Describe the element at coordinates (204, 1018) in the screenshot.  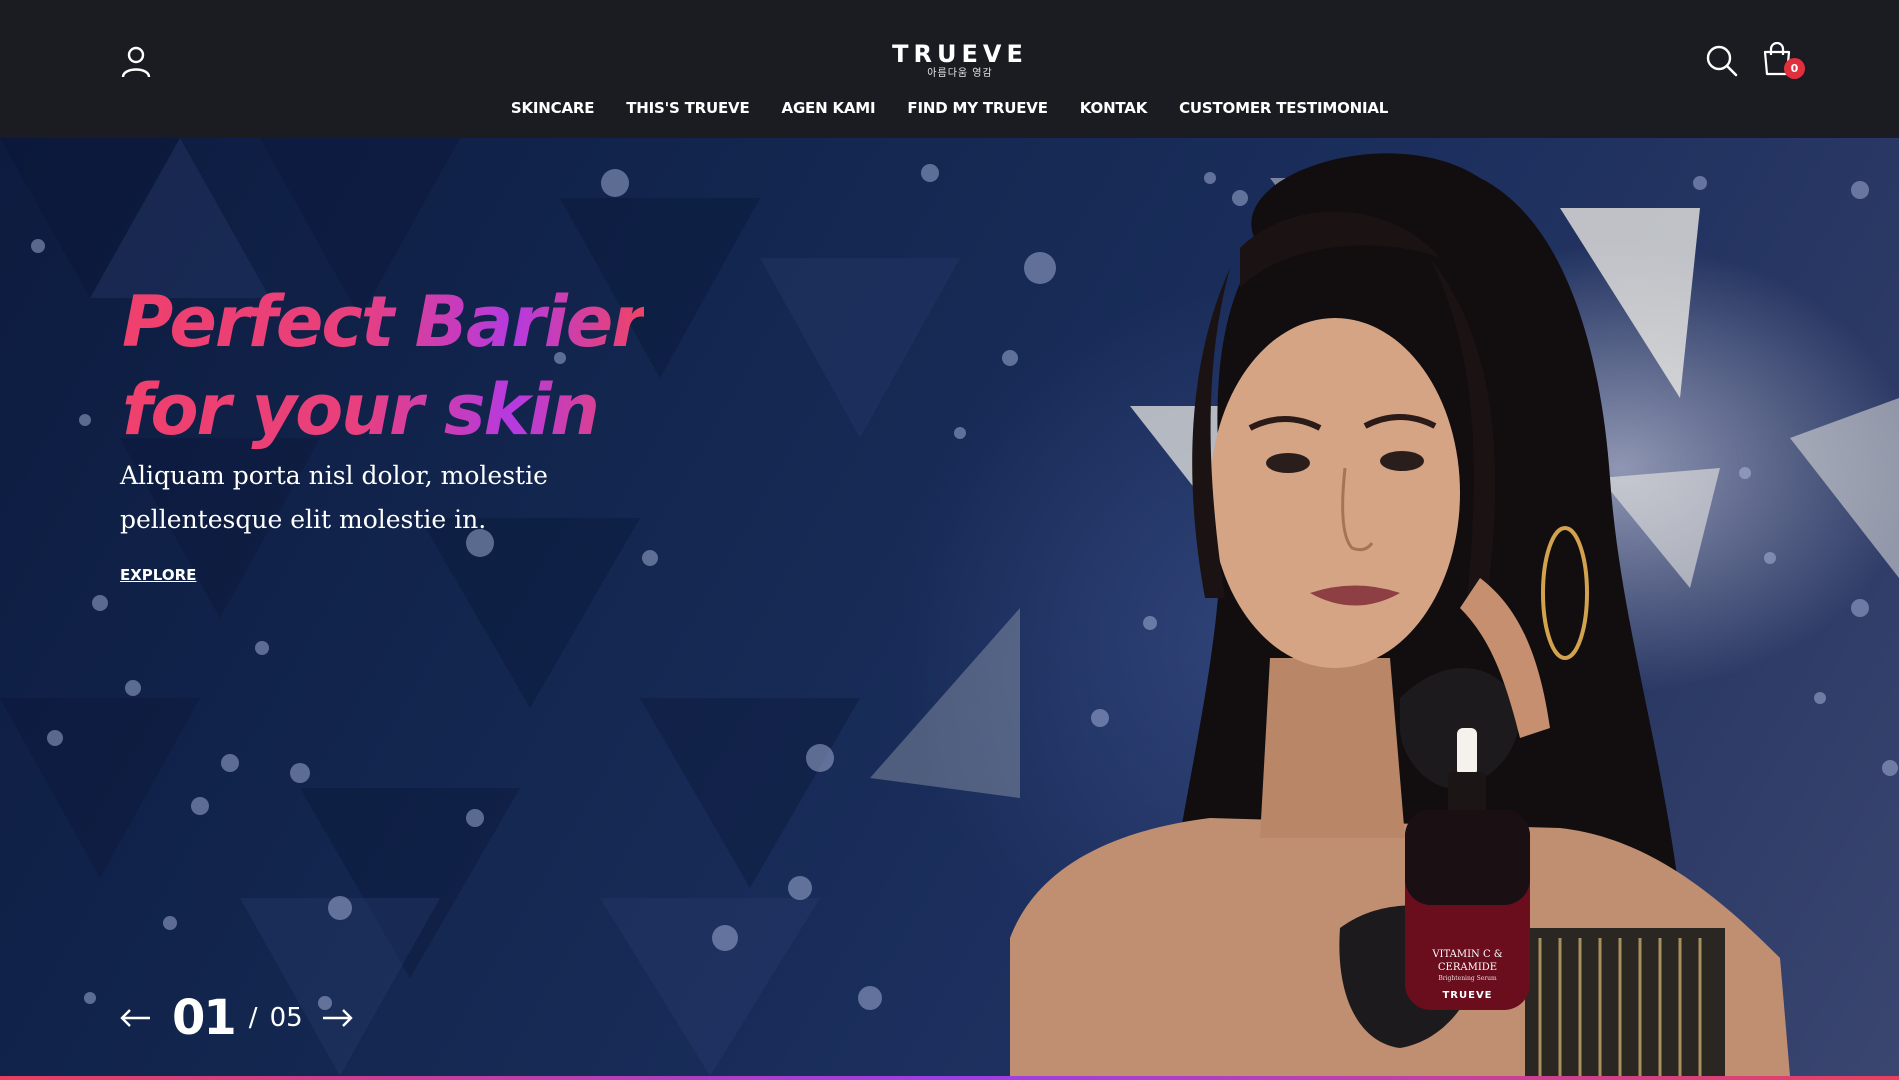
I see `current-slide-number: 01` at that location.